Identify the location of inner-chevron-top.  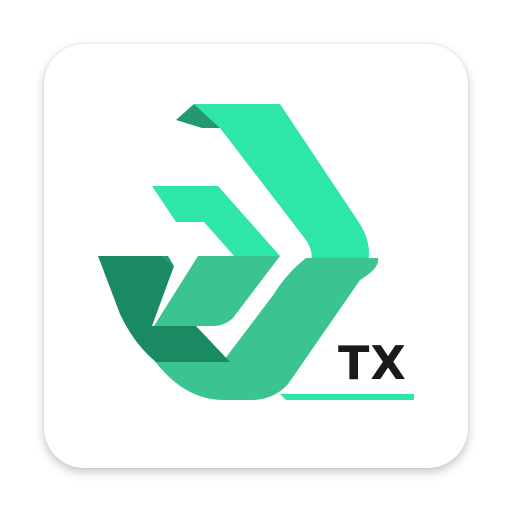
(216, 221).